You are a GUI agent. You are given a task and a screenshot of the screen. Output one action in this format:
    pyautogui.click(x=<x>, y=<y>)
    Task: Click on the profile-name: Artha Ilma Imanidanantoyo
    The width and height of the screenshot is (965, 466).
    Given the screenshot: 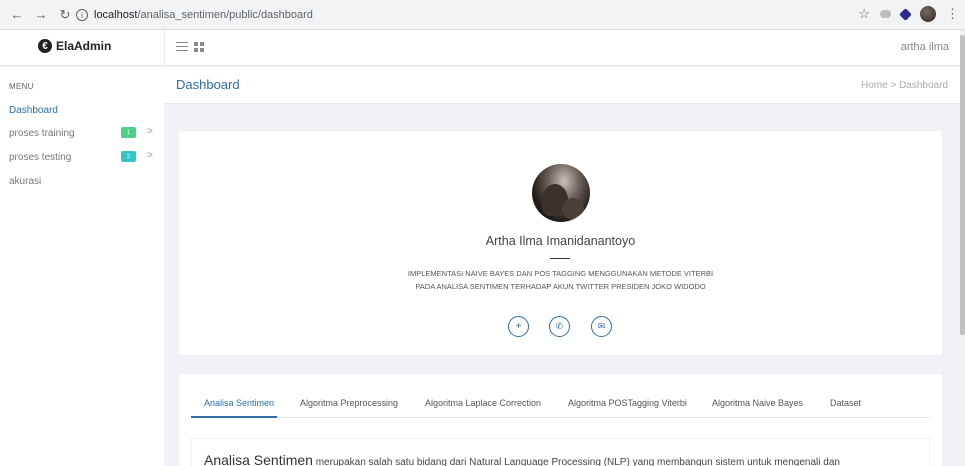 What is the action you would take?
    pyautogui.click(x=560, y=241)
    